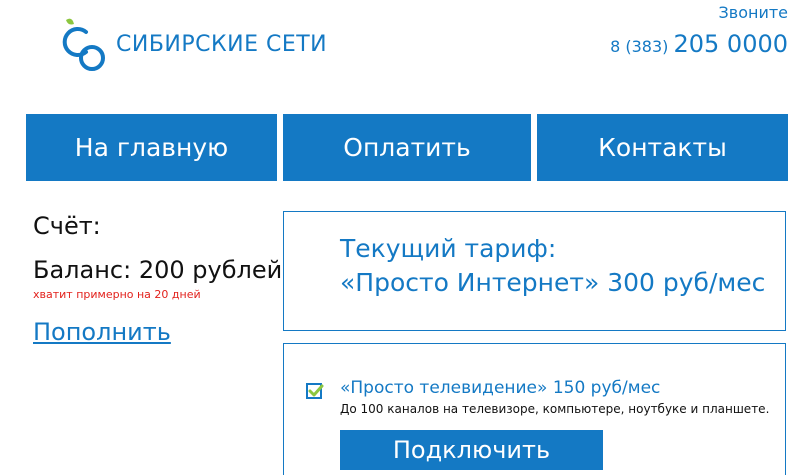 Image resolution: width=800 pixels, height=475 pixels. What do you see at coordinates (500, 388) in the screenshot?
I see `offer-title: «Просто телевидение» 150 руб/мес` at bounding box center [500, 388].